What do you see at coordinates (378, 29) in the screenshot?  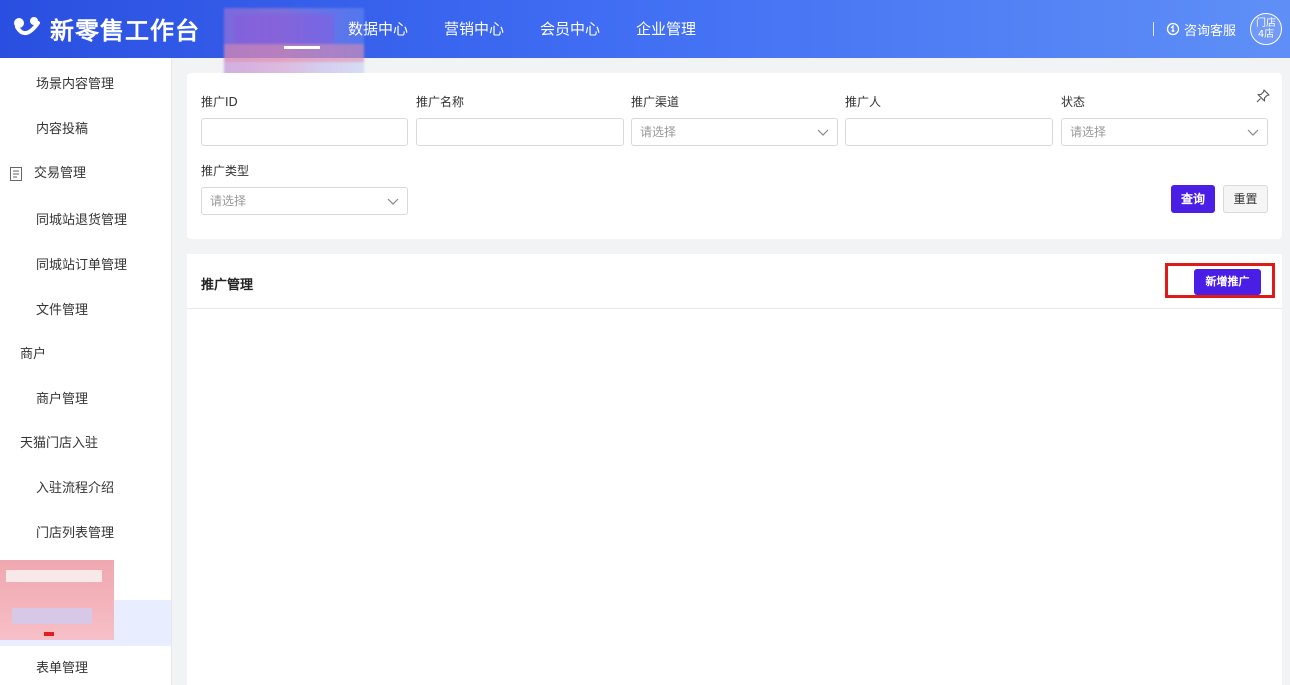 I see `nav-data-center: 数据中心` at bounding box center [378, 29].